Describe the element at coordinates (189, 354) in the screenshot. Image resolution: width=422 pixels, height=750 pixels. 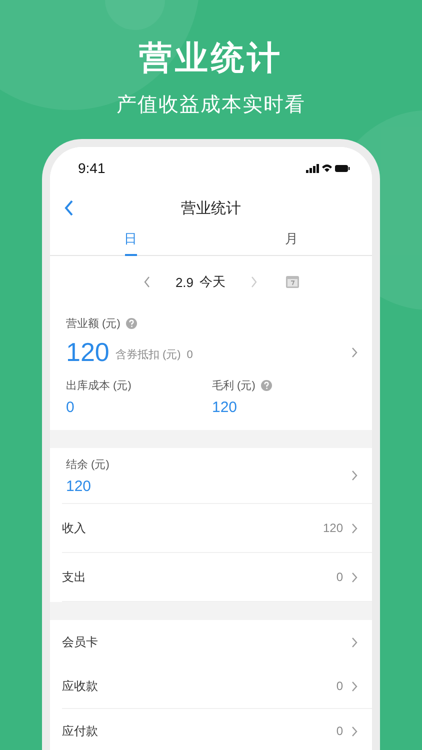
I see `coupon-value: 0` at that location.